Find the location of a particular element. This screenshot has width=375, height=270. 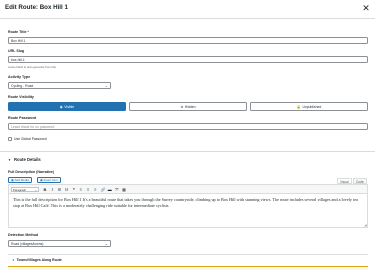

toolbar-icons: B I ☰ ☷ ❝ ≡ ≡ ≡ 🔗 ▬ ⤧ ▦ is located at coordinates (84, 189).